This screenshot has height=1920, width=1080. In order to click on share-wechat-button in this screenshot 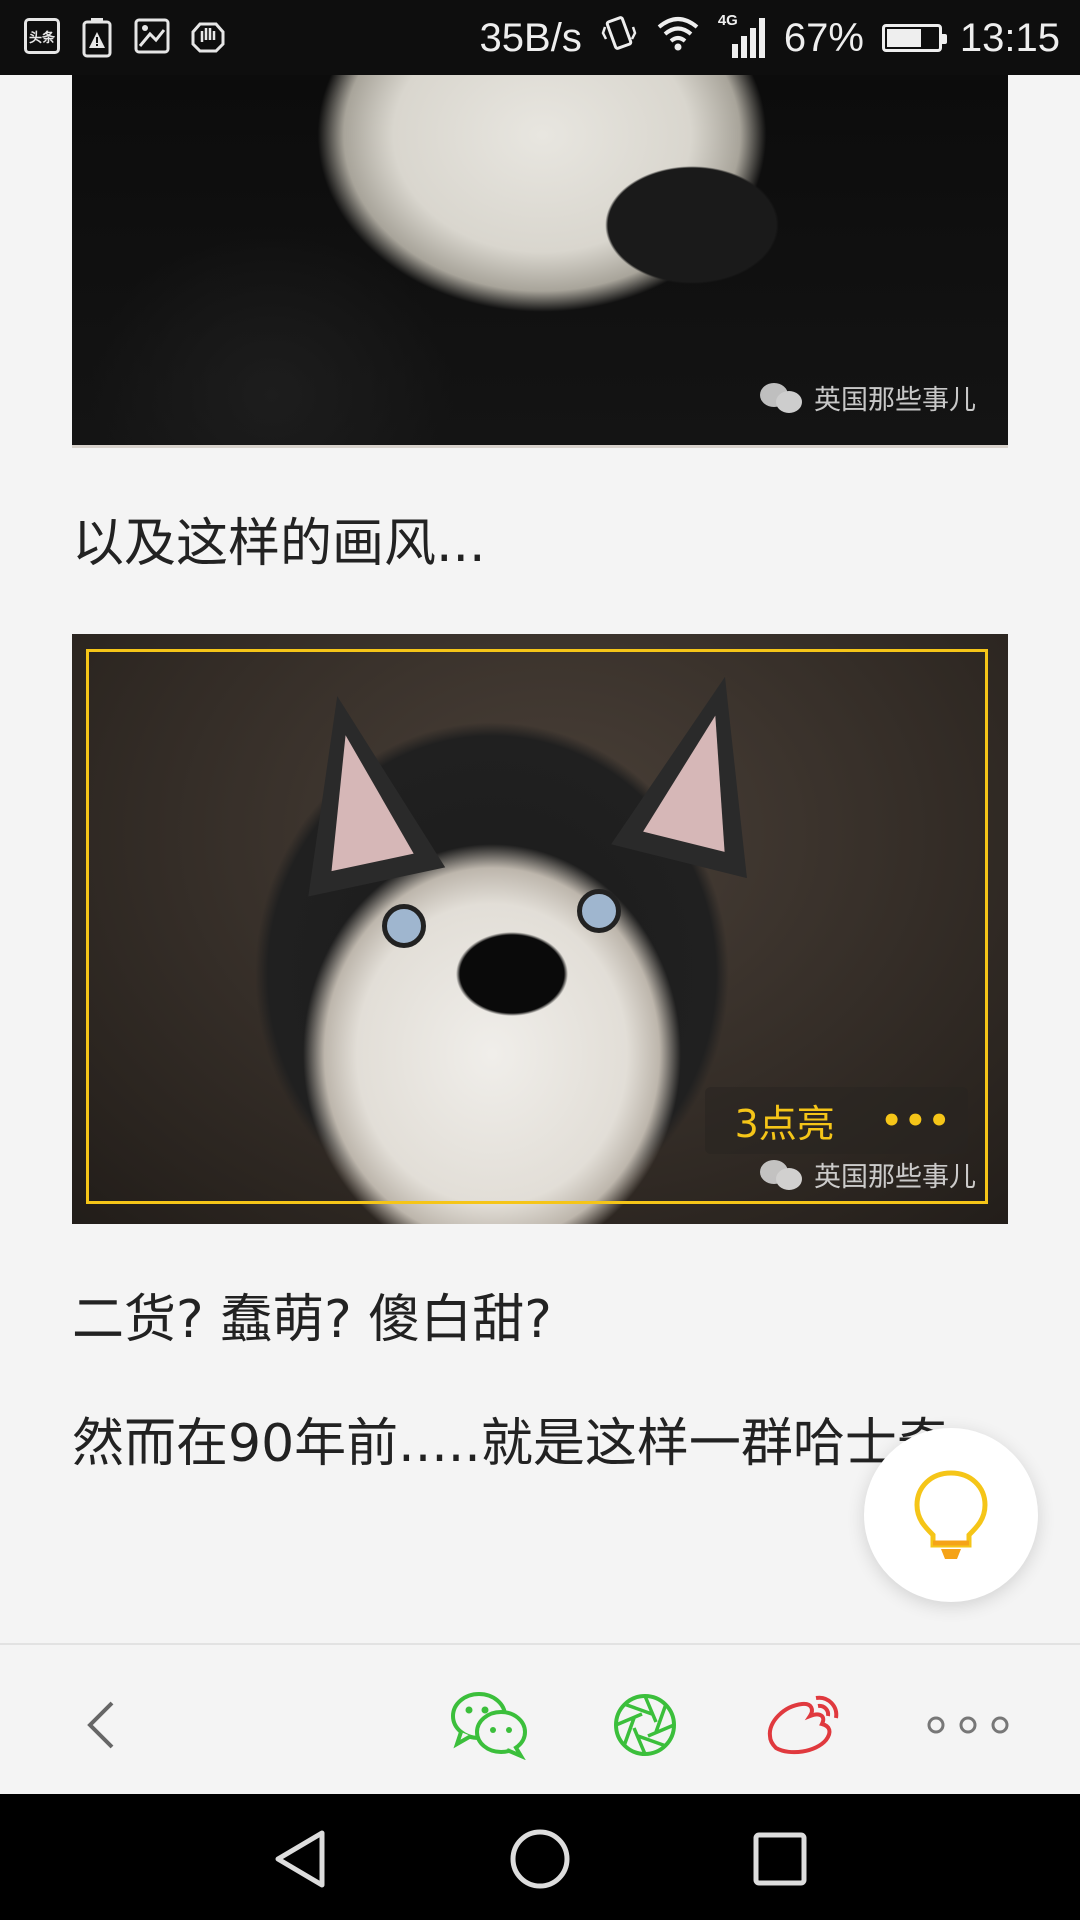, I will do `click(489, 1725)`.